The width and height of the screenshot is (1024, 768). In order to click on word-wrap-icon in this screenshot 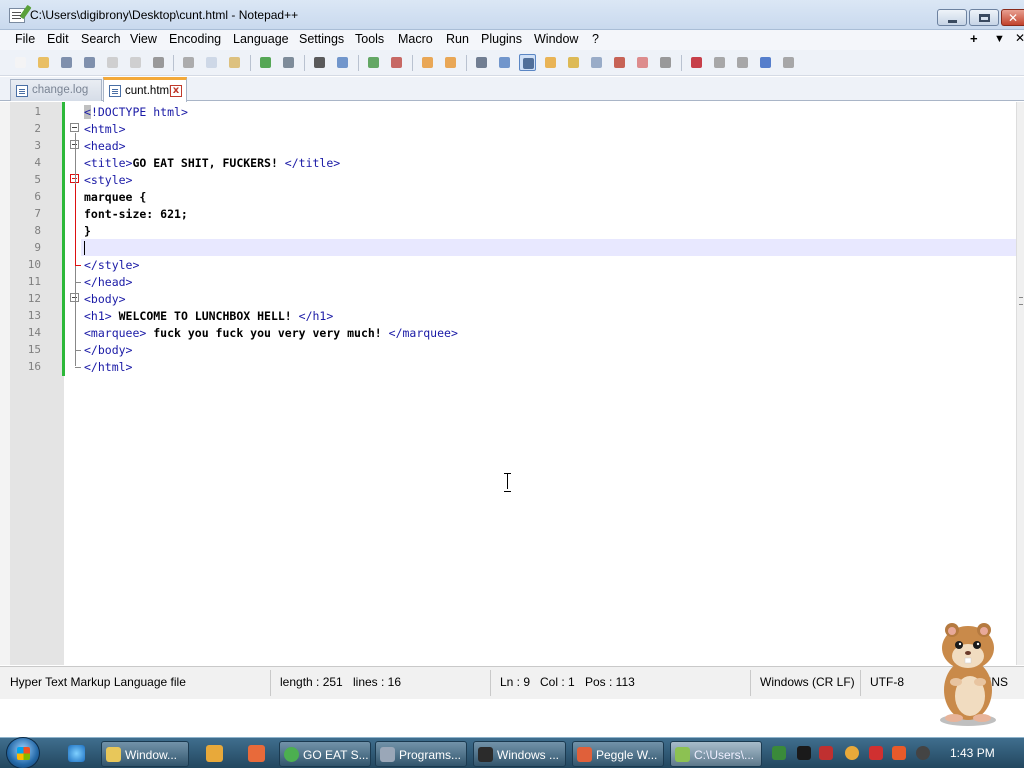, I will do `click(481, 62)`.